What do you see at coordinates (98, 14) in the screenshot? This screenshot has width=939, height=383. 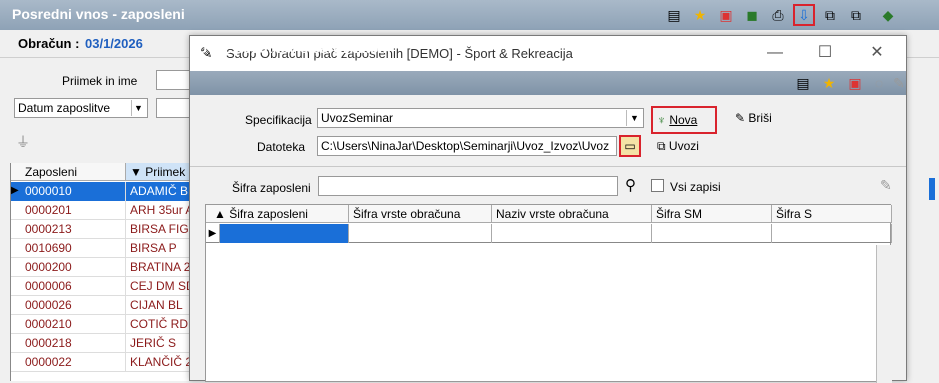 I see `background-window-title: Posredni vnos - zaposleni` at bounding box center [98, 14].